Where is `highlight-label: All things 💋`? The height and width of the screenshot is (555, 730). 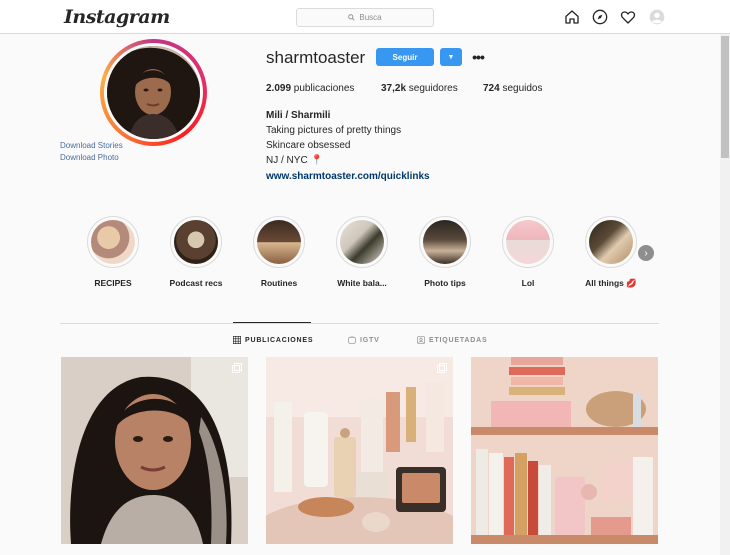
highlight-label: All things 💋 is located at coordinates (611, 283).